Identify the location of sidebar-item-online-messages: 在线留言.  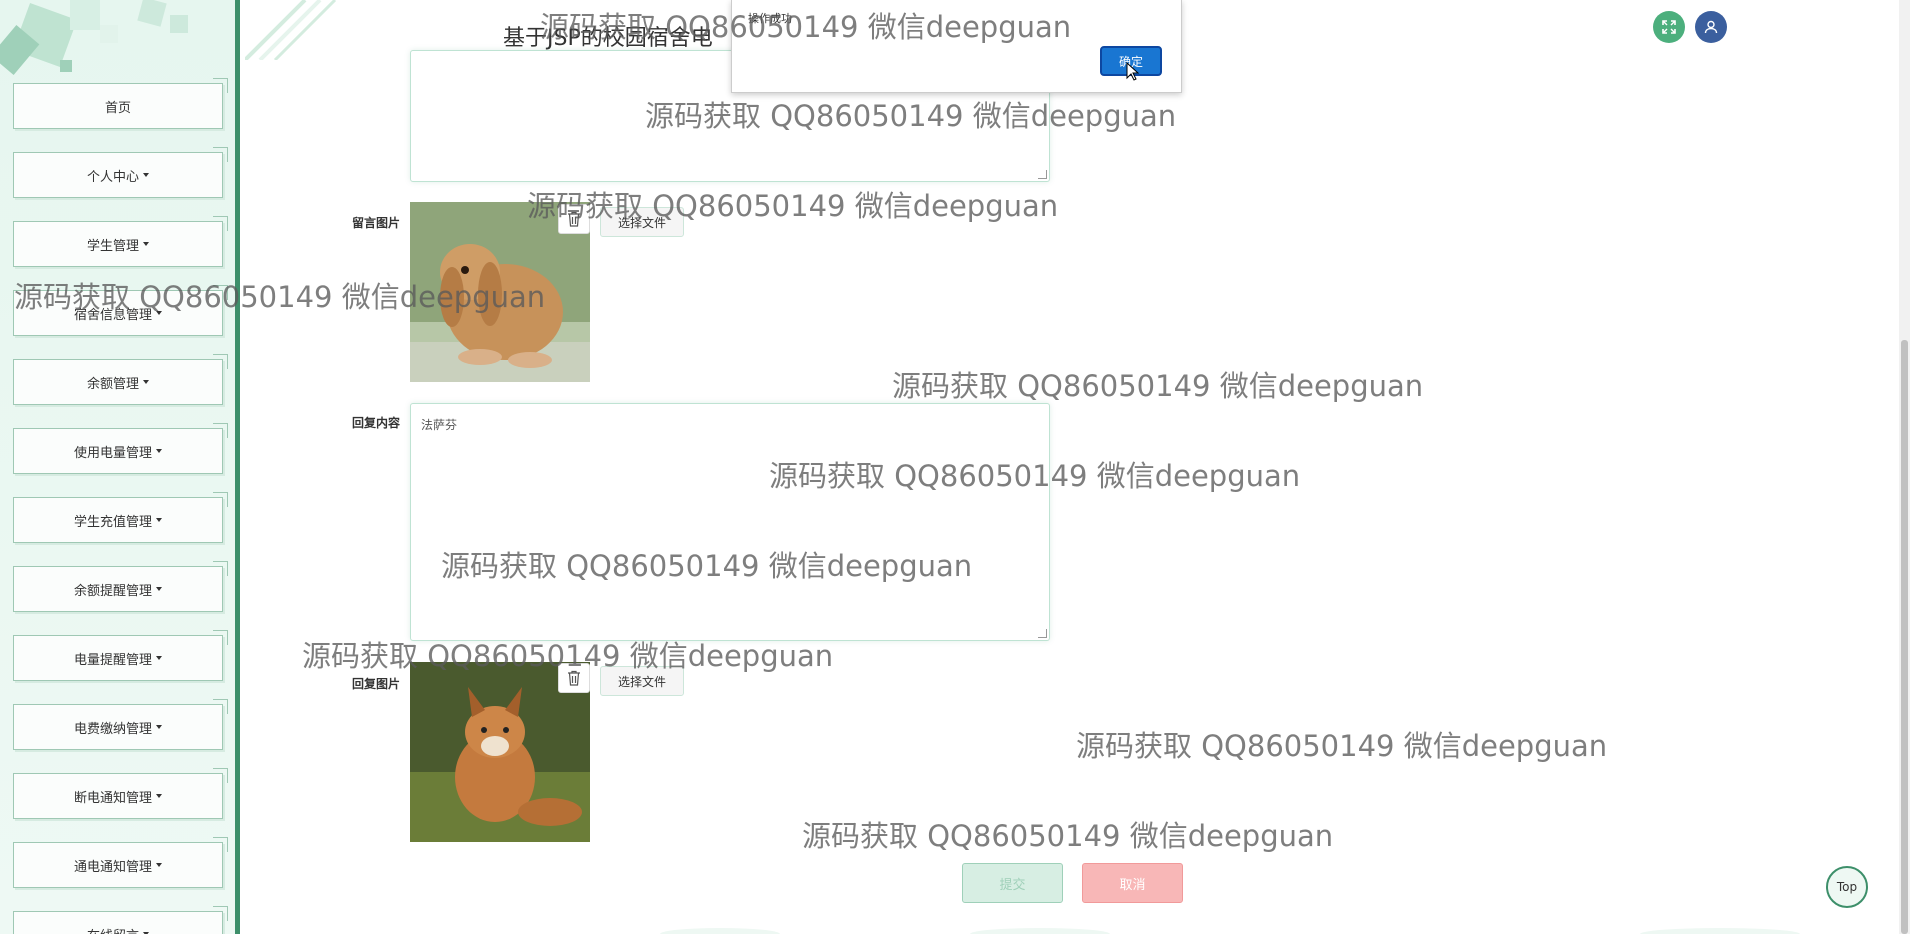
(120, 920).